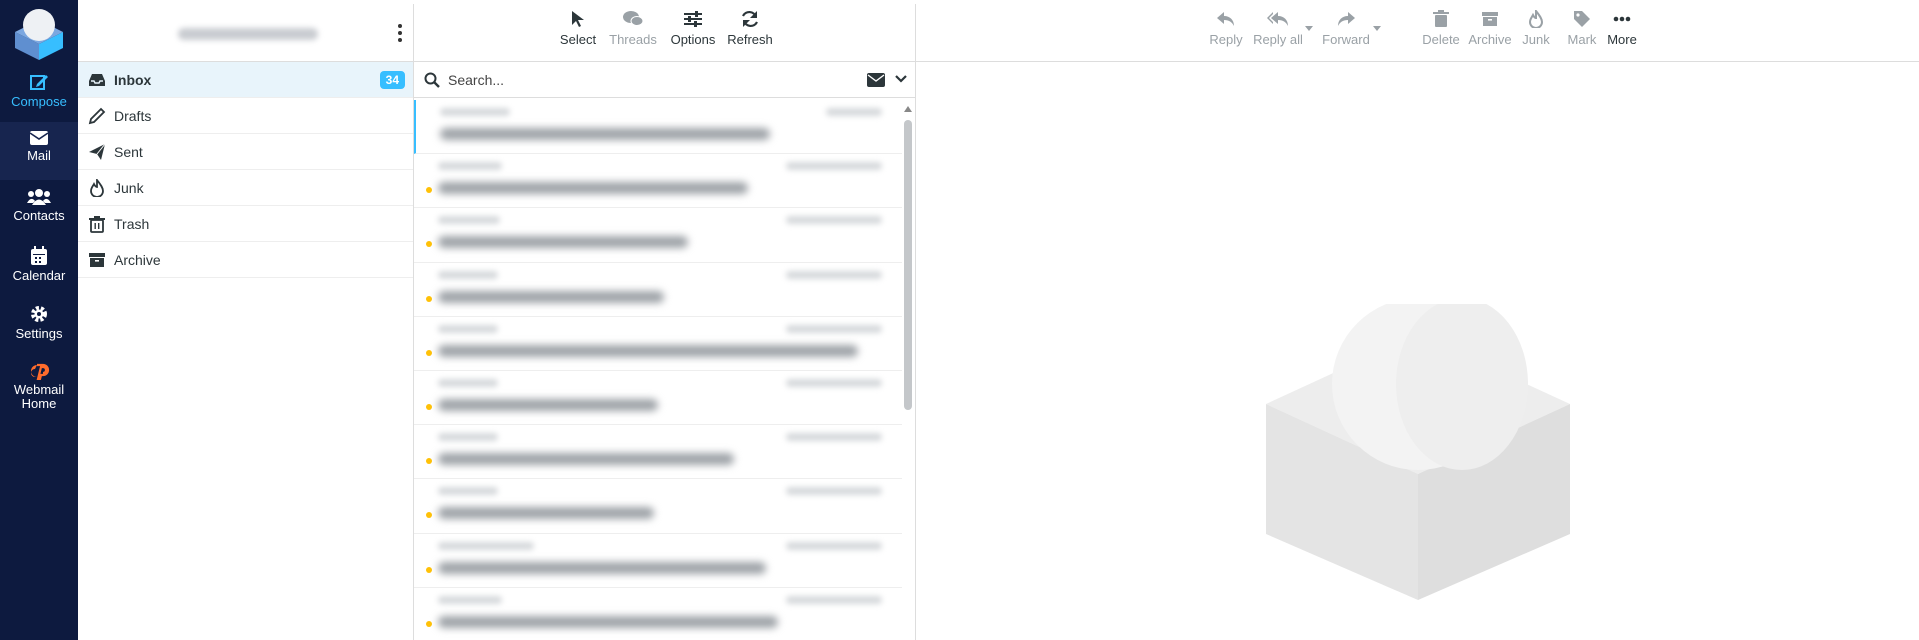  I want to click on folder-archive-label: Archive, so click(137, 259).